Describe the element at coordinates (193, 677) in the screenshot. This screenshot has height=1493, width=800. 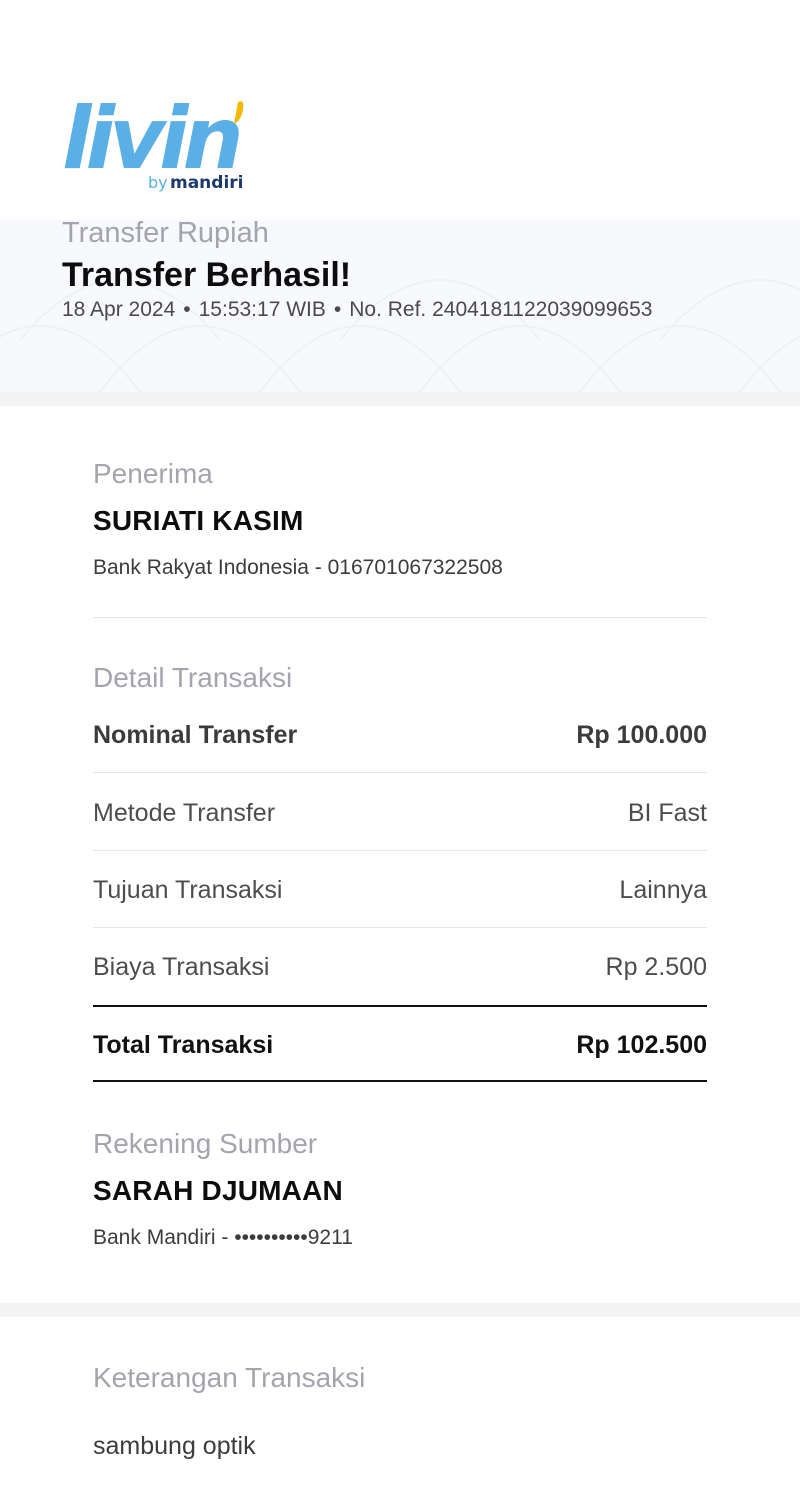
I see `details-label: Detail Transaksi` at that location.